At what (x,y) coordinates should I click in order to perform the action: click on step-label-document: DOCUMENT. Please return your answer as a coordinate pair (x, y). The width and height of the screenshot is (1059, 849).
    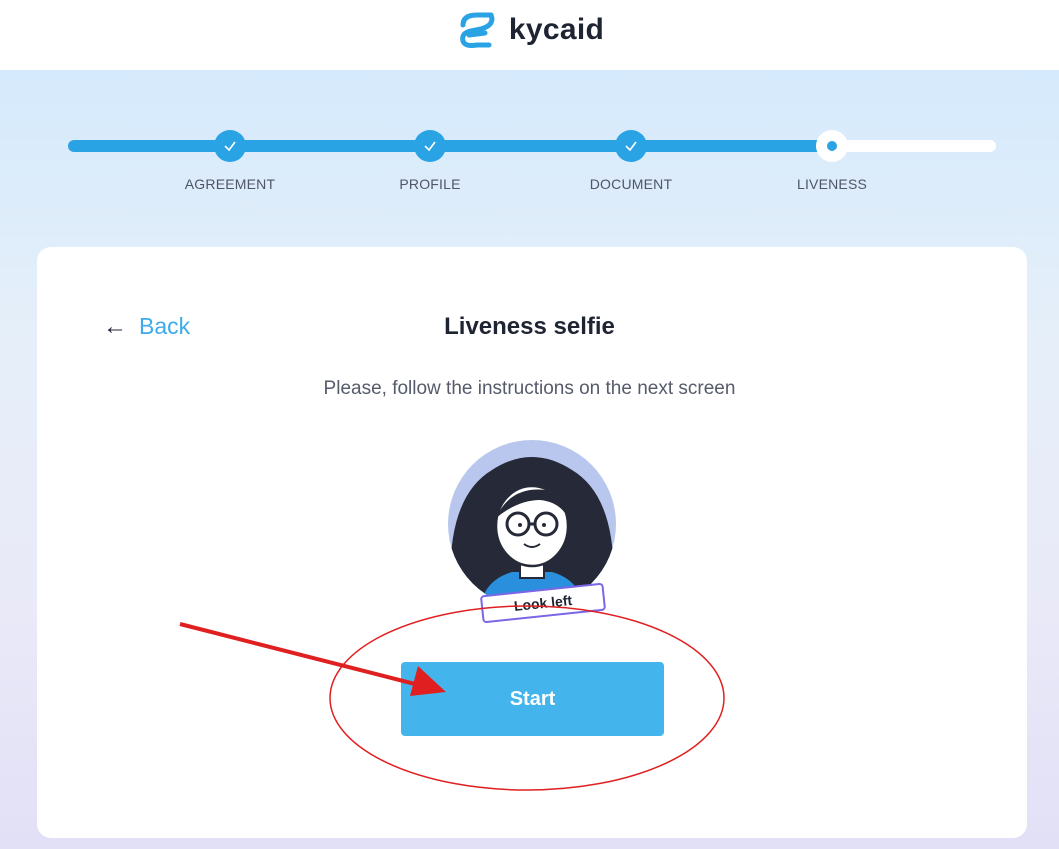
    Looking at the image, I should click on (631, 184).